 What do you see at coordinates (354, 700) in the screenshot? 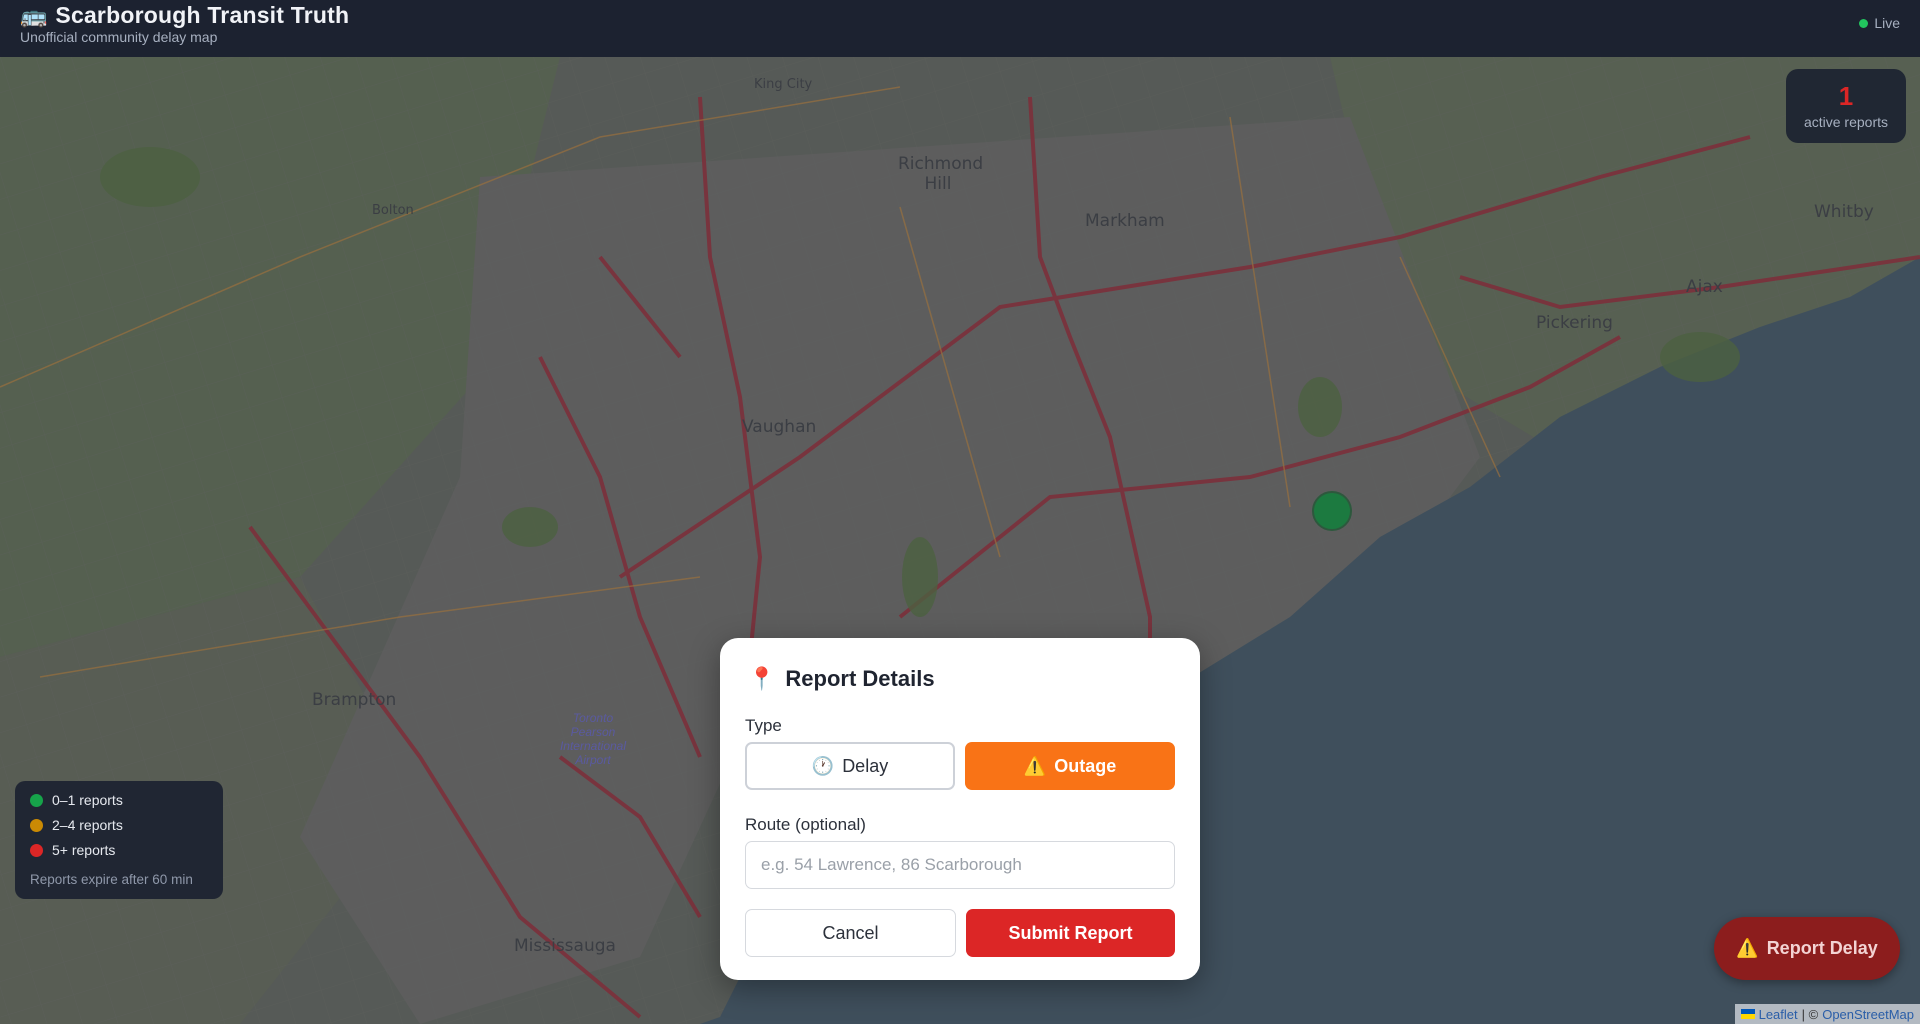
I see `city-label: Brampton` at bounding box center [354, 700].